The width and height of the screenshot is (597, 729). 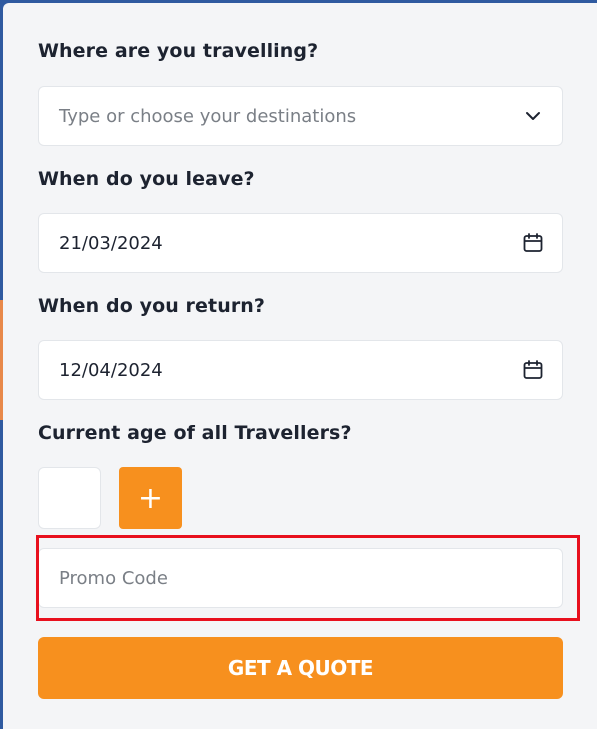 I want to click on return-date-label: When do you return?, so click(x=152, y=306).